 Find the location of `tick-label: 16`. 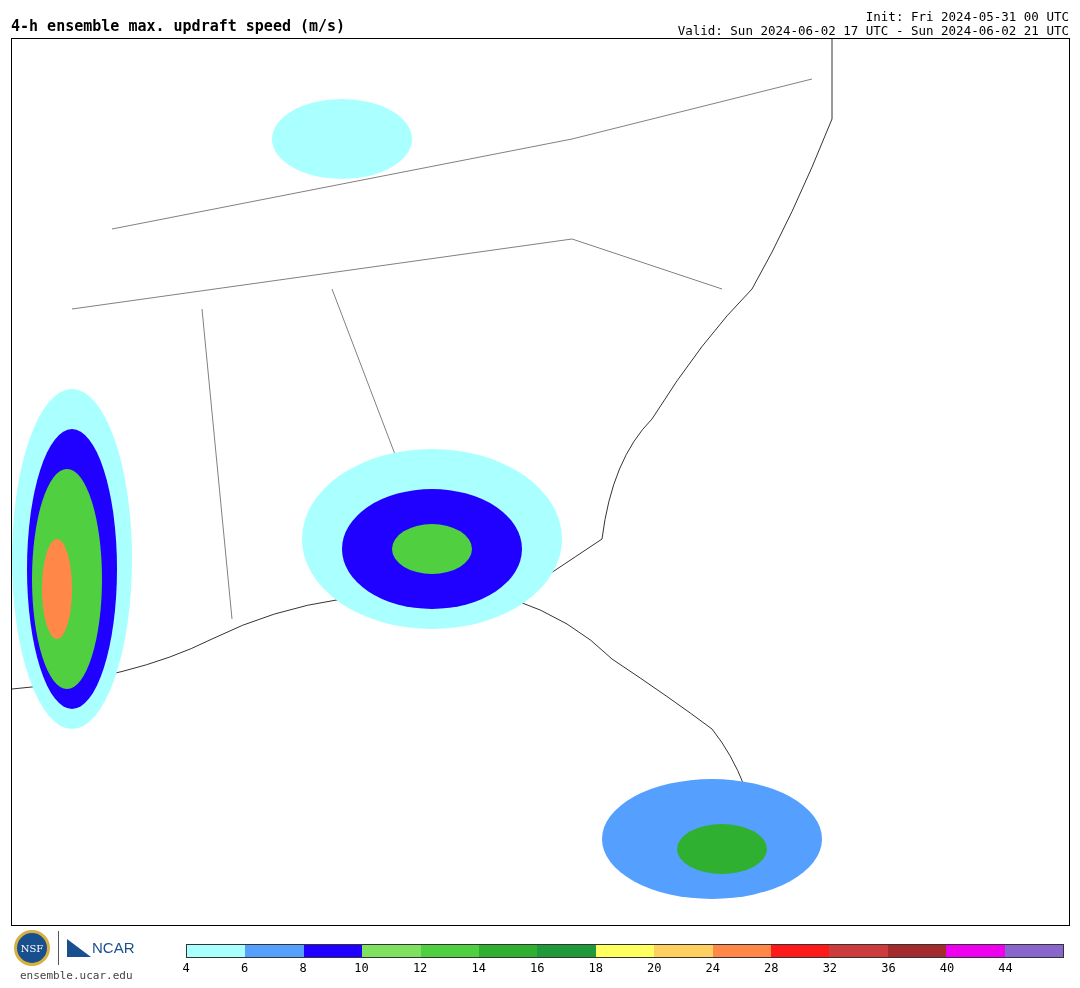

tick-label: 16 is located at coordinates (537, 968).